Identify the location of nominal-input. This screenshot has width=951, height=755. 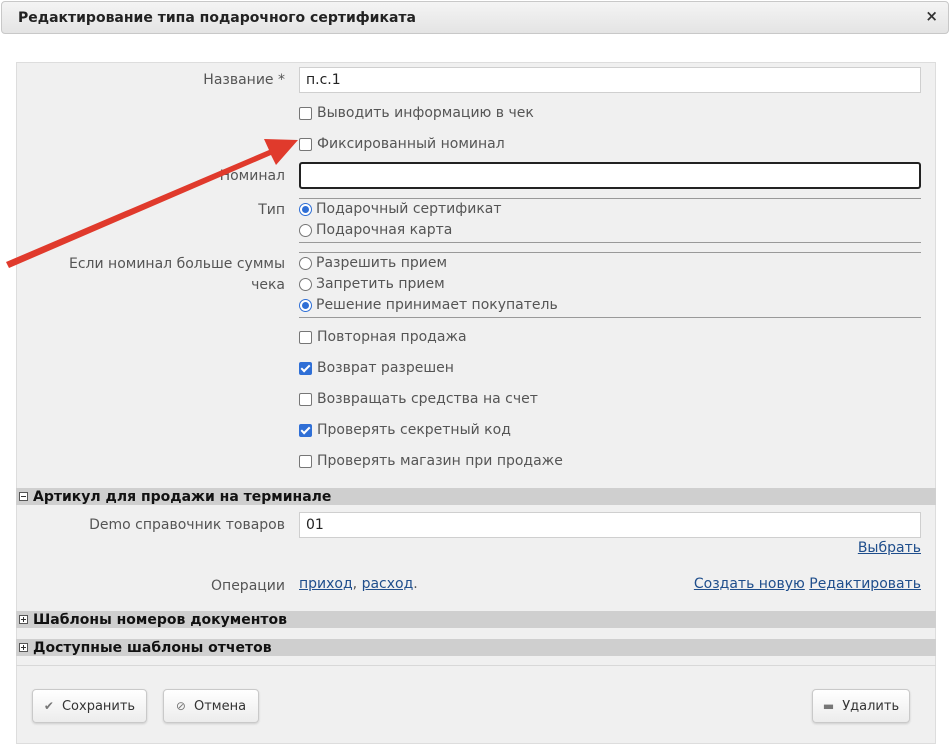
(610, 175).